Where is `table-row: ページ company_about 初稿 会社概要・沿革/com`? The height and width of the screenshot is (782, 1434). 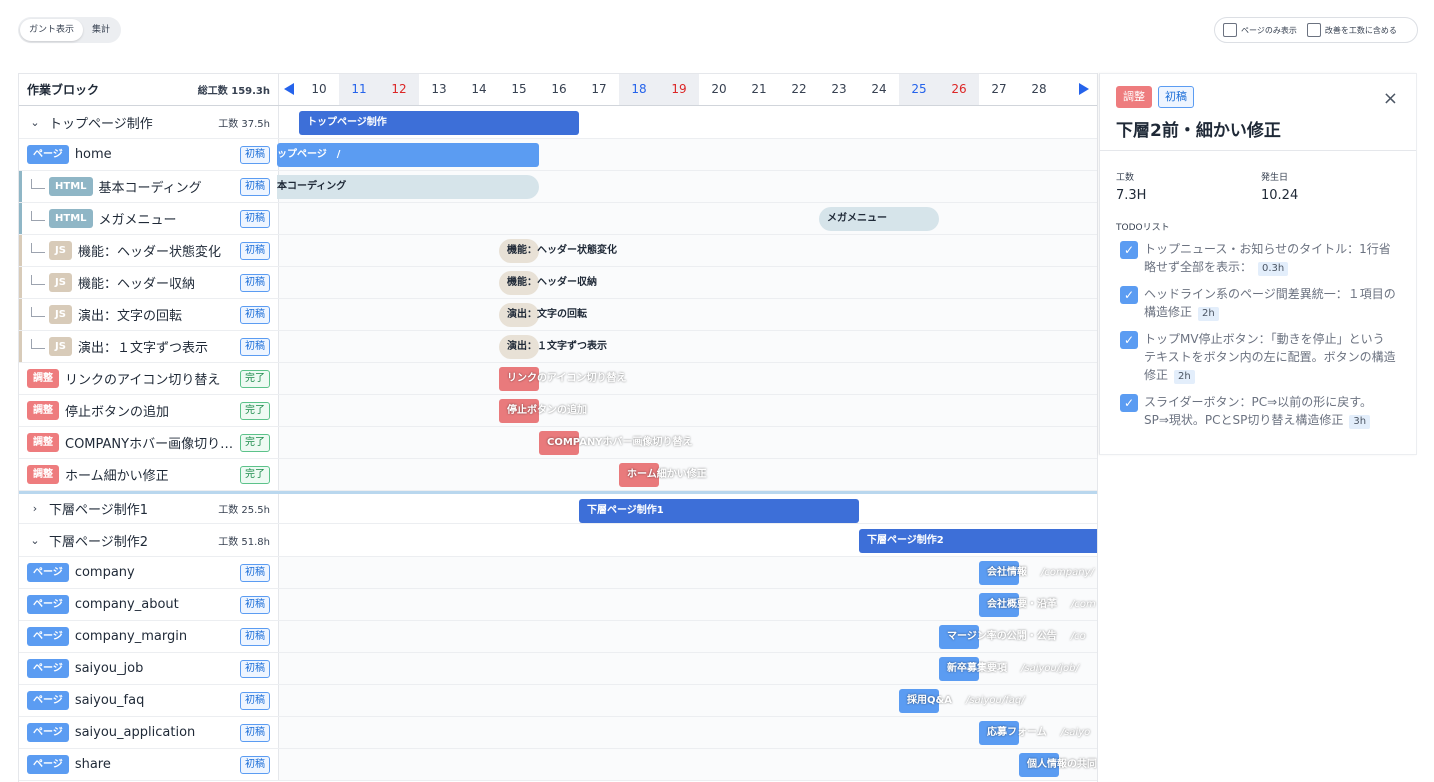 table-row: ページ company_about 初稿 会社概要・沿革/com is located at coordinates (558, 605).